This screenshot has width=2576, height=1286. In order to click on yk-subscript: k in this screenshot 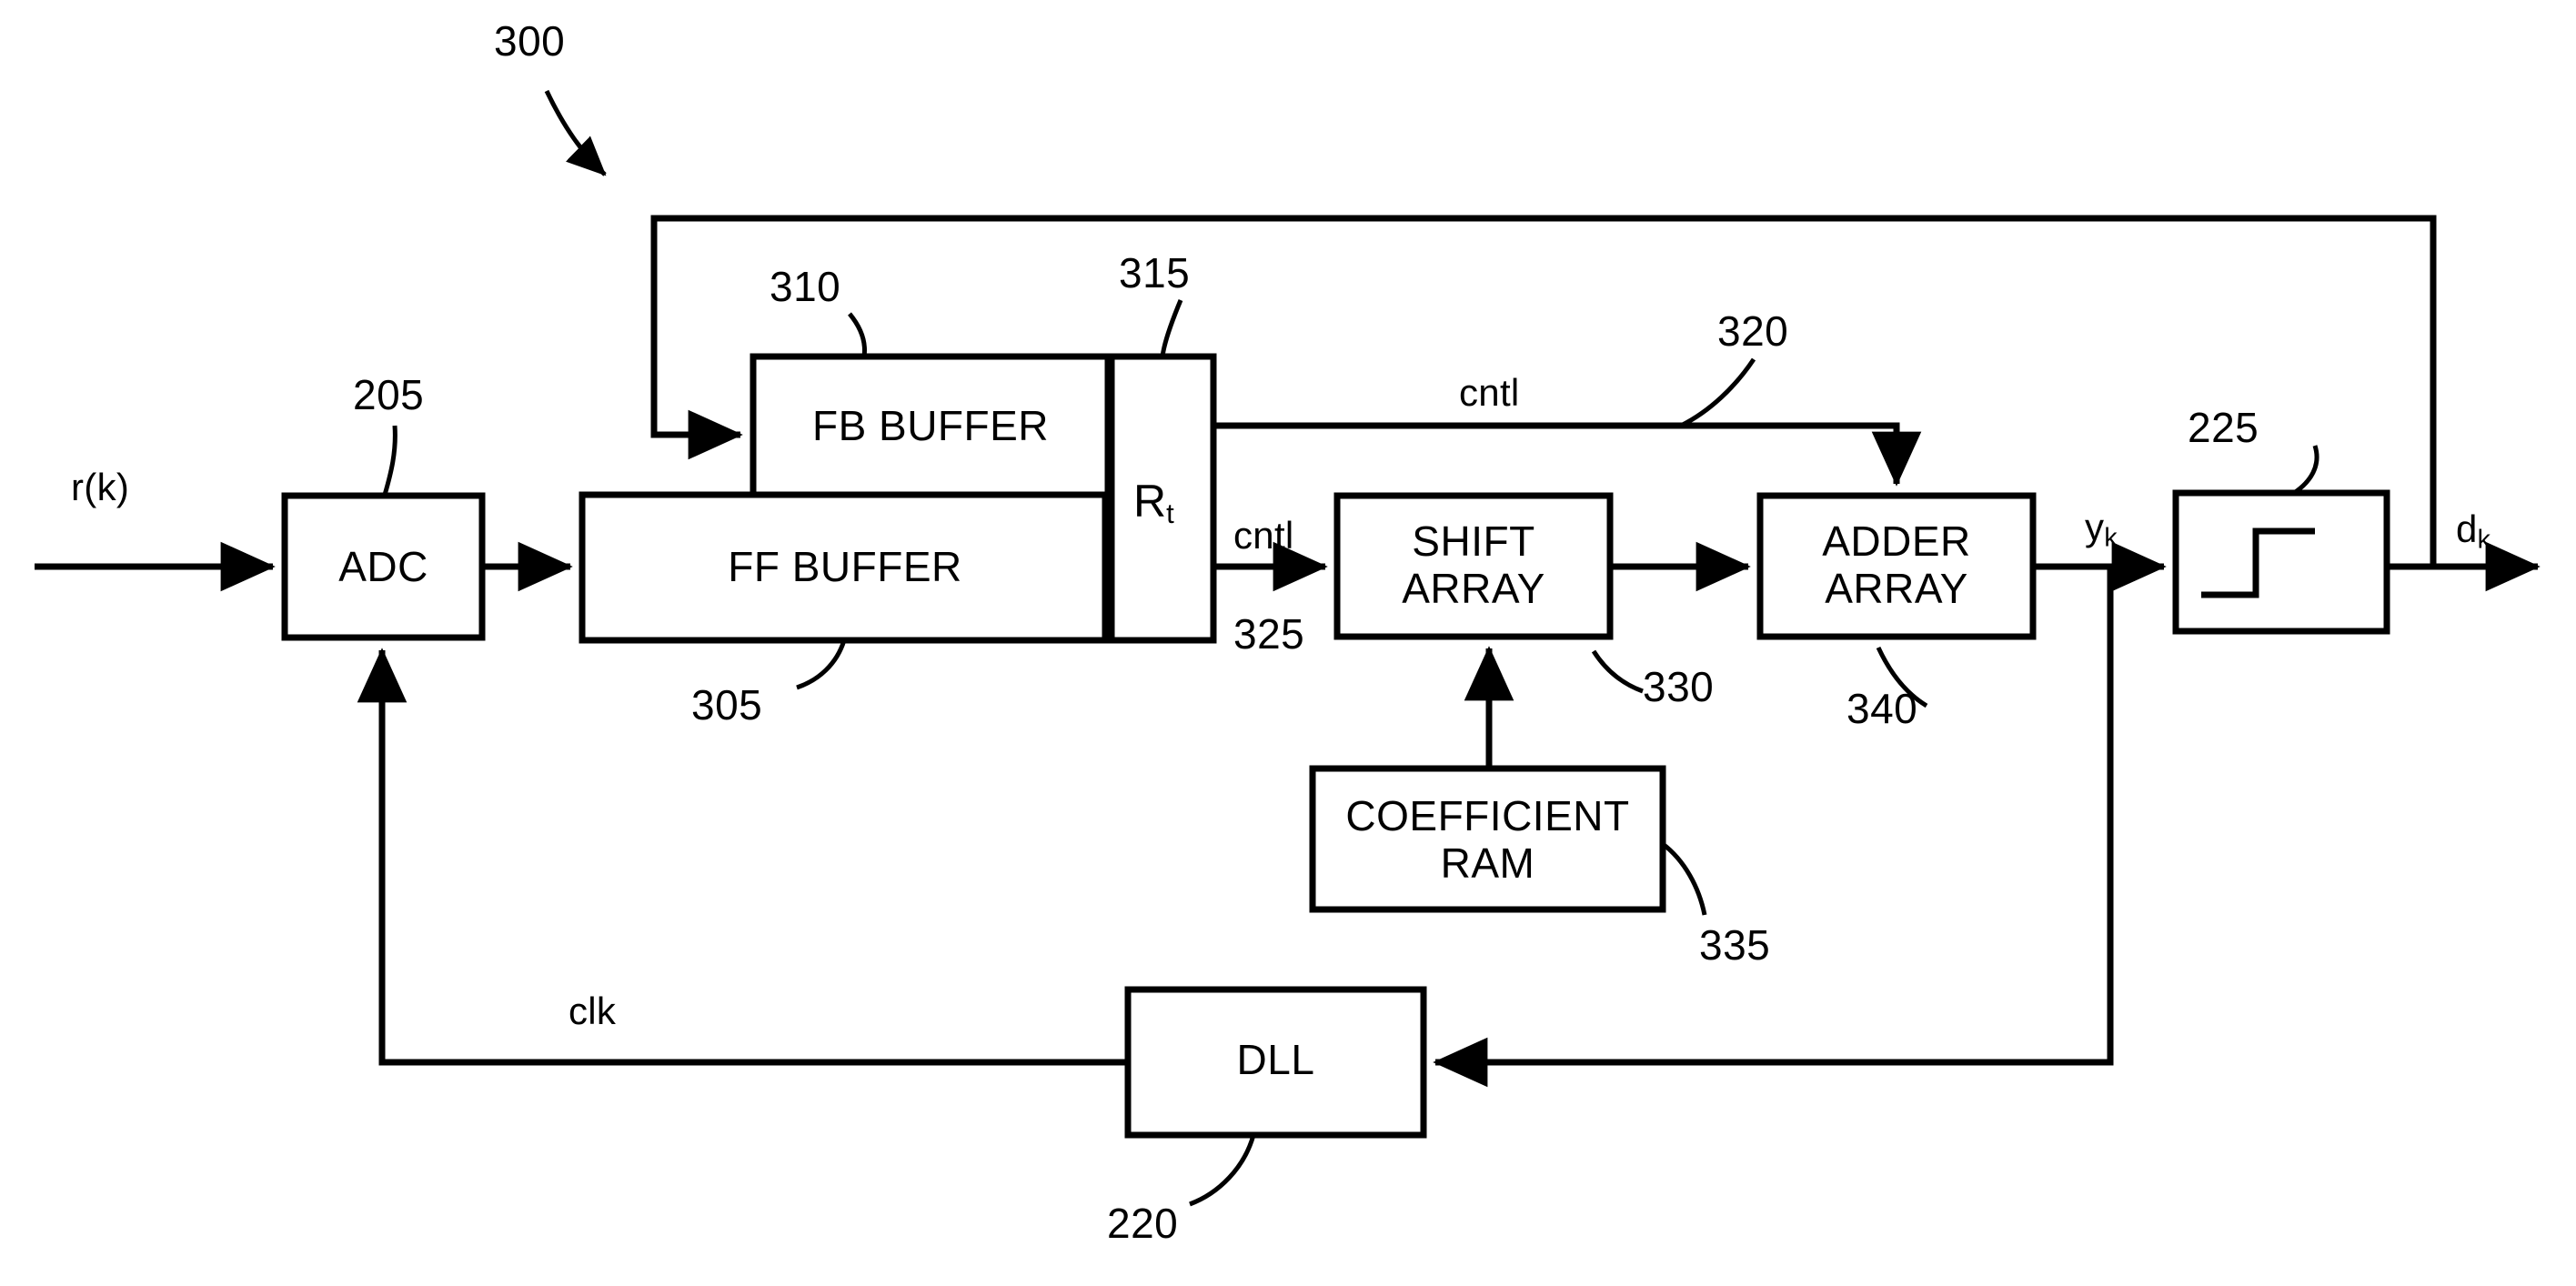, I will do `click(2111, 538)`.